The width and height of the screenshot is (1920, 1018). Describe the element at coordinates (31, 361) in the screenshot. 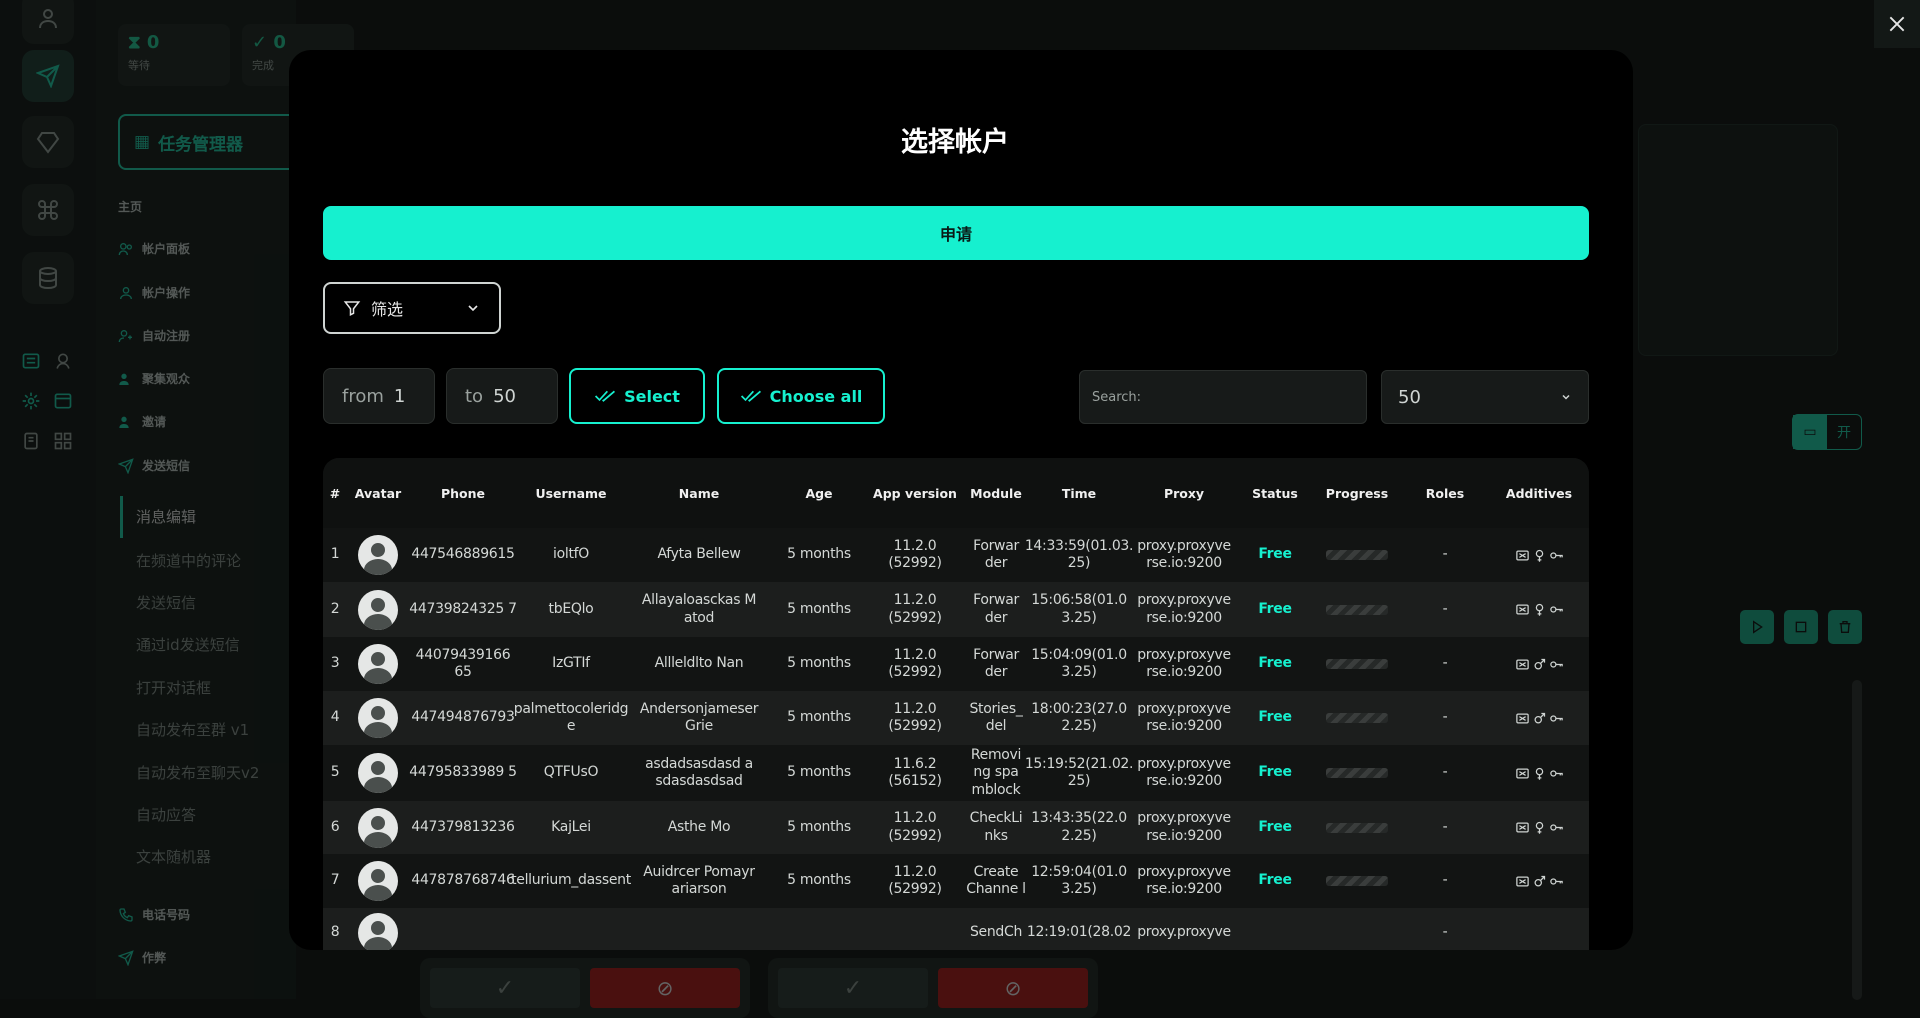

I see `list-icon` at that location.